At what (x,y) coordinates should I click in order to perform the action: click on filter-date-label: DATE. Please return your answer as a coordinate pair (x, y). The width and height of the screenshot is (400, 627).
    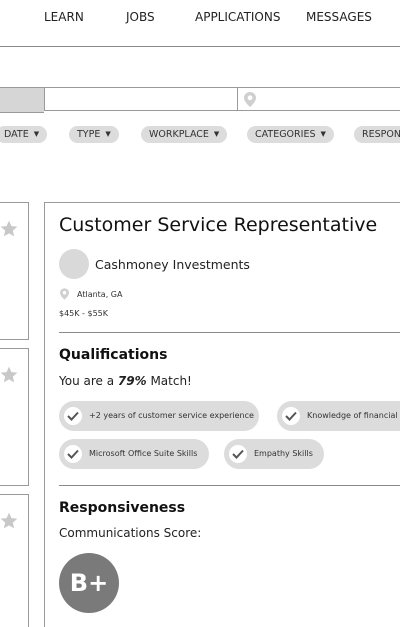
    Looking at the image, I should click on (16, 134).